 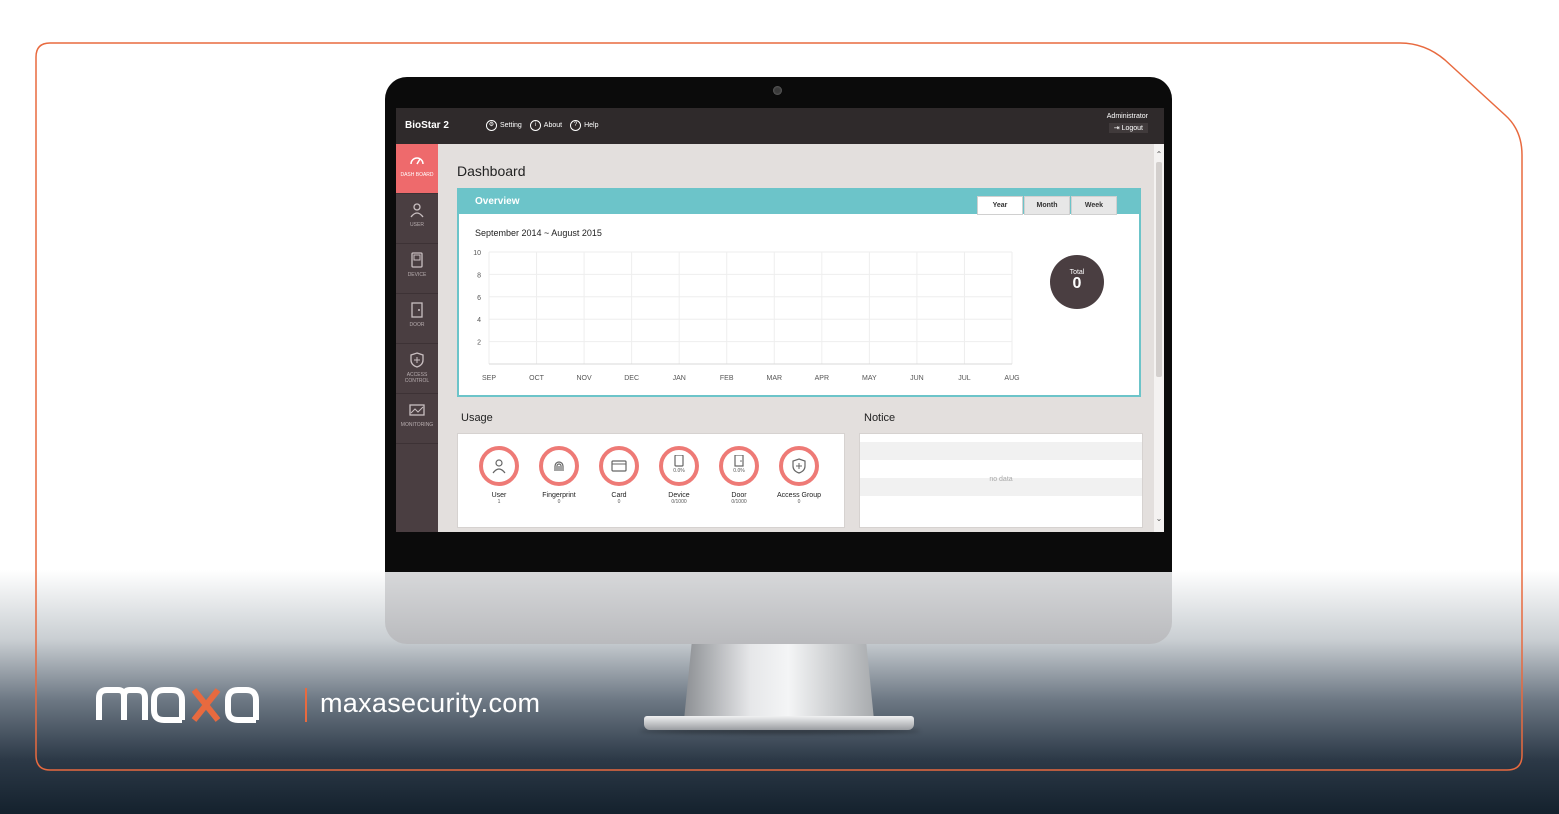 What do you see at coordinates (417, 219) in the screenshot?
I see `sidebar-item-user: USER` at bounding box center [417, 219].